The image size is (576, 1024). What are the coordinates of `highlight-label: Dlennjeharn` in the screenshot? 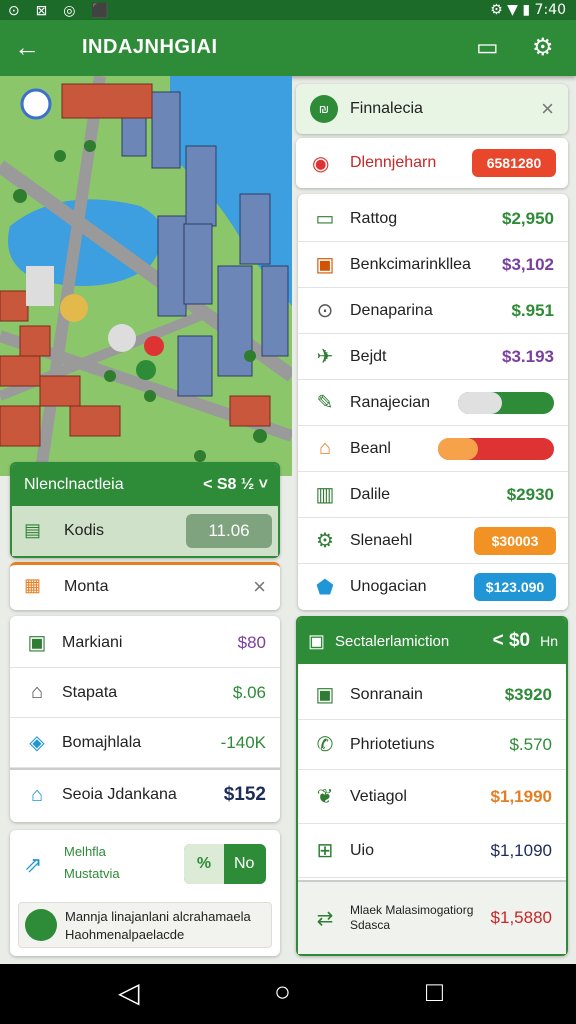 It's located at (393, 162).